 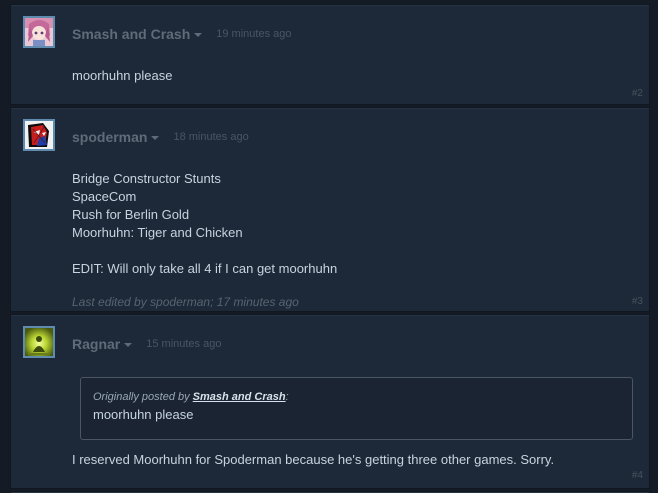 What do you see at coordinates (637, 93) in the screenshot?
I see `post-number-link: #2` at bounding box center [637, 93].